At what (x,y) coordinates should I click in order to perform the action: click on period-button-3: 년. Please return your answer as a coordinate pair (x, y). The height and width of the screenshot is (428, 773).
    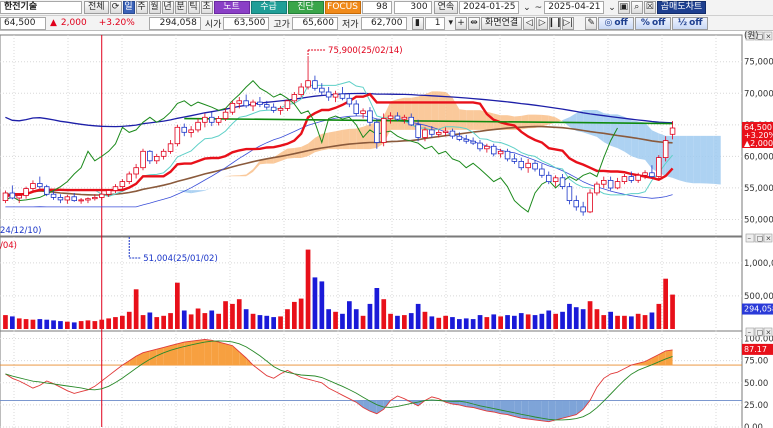
    Looking at the image, I should click on (167, 7).